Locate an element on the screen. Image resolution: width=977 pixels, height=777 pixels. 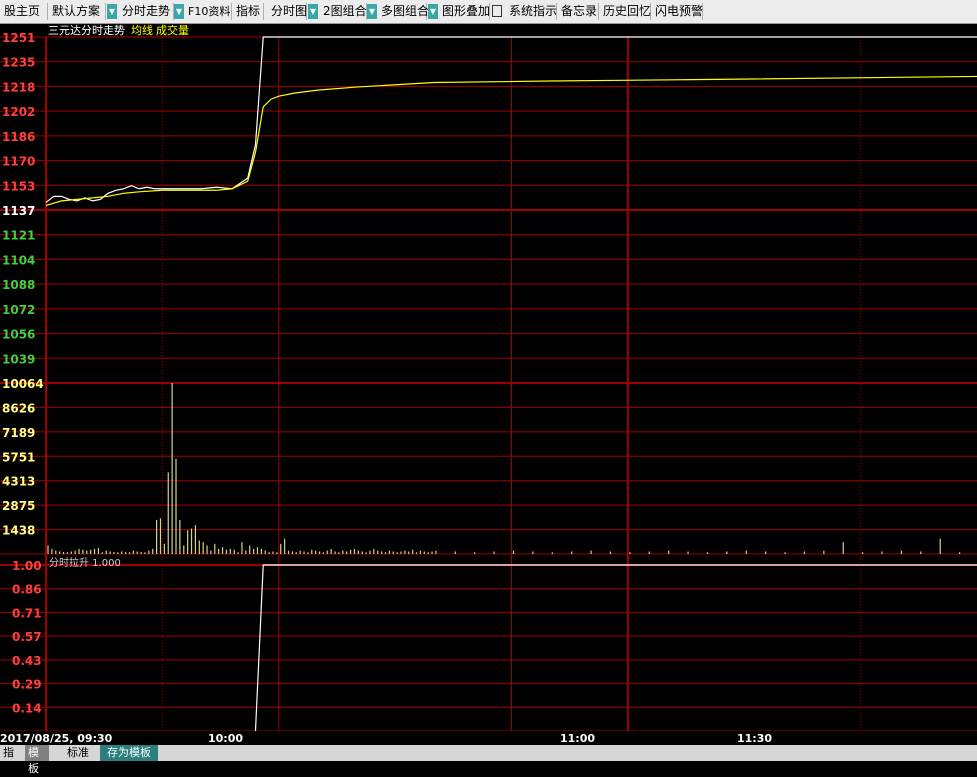
indicator-tick-label: 0.43 is located at coordinates (27, 661).